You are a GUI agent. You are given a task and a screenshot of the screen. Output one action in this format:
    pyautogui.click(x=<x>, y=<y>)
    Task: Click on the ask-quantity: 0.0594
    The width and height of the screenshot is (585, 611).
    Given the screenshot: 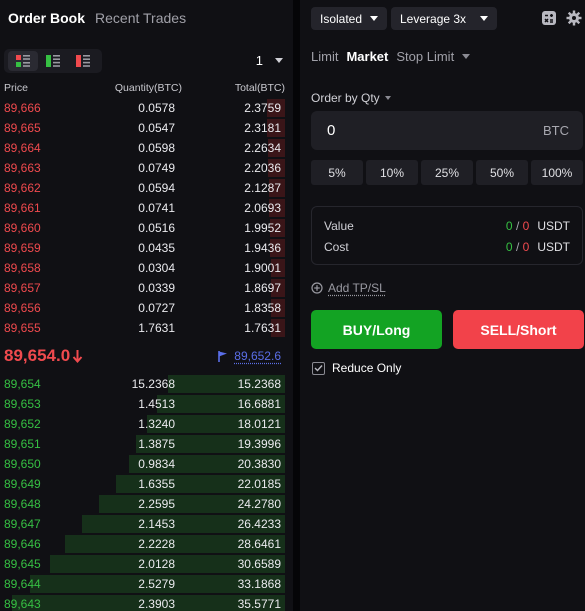 What is the action you would take?
    pyautogui.click(x=156, y=188)
    